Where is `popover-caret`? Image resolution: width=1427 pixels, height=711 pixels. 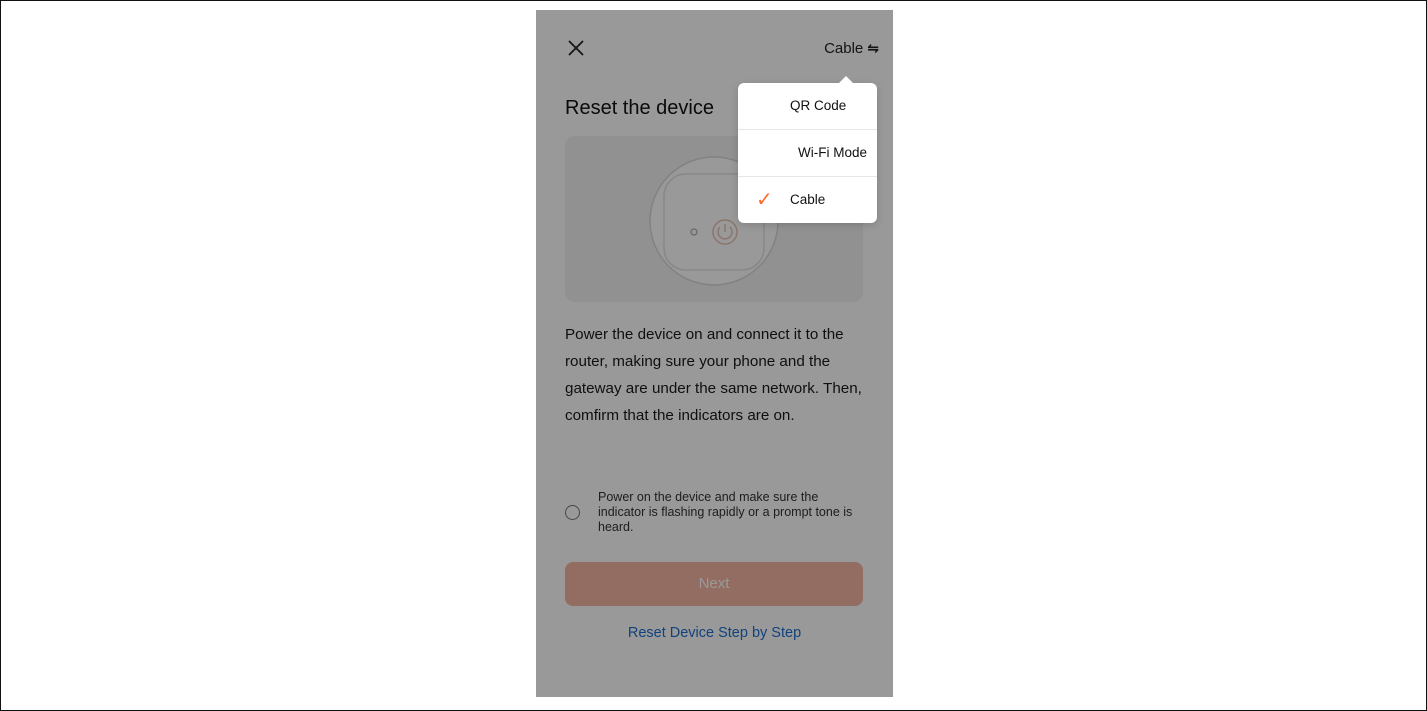
popover-caret is located at coordinates (846, 79).